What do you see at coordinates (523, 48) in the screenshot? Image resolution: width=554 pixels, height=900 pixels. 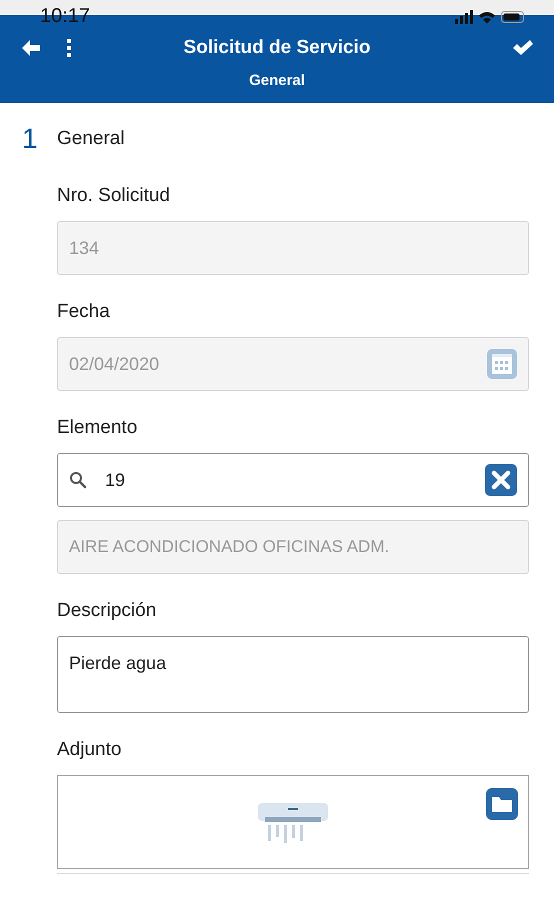 I see `check-icon` at bounding box center [523, 48].